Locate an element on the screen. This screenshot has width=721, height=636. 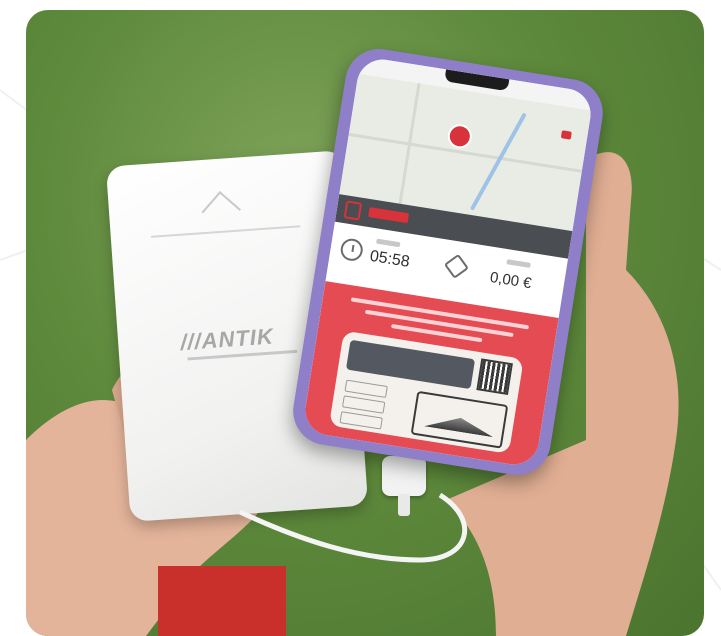
usb-adapter-tip is located at coordinates (404, 505).